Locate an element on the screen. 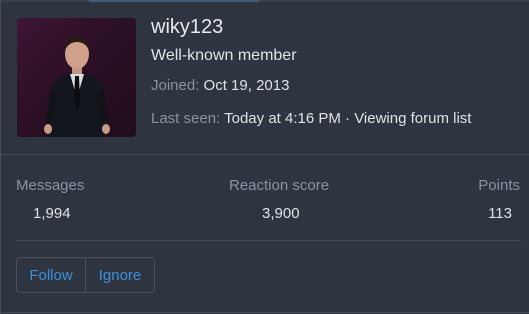 Image resolution: width=529 pixels, height=314 pixels. avatar-image is located at coordinates (76, 77).